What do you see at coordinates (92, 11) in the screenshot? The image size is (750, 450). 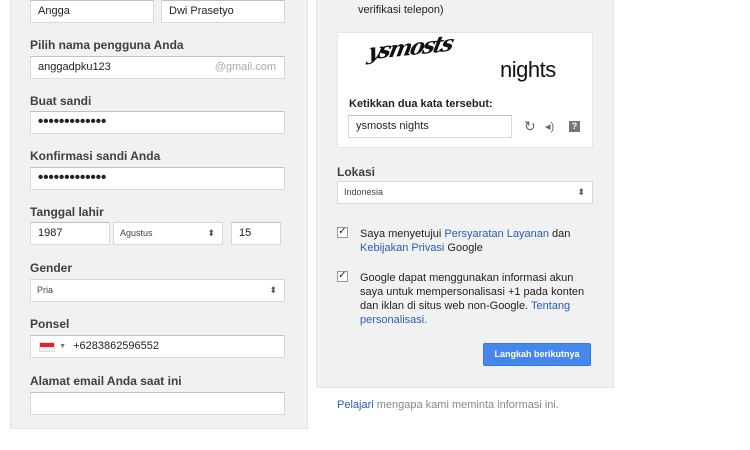 I see `first-name-field: Angga` at bounding box center [92, 11].